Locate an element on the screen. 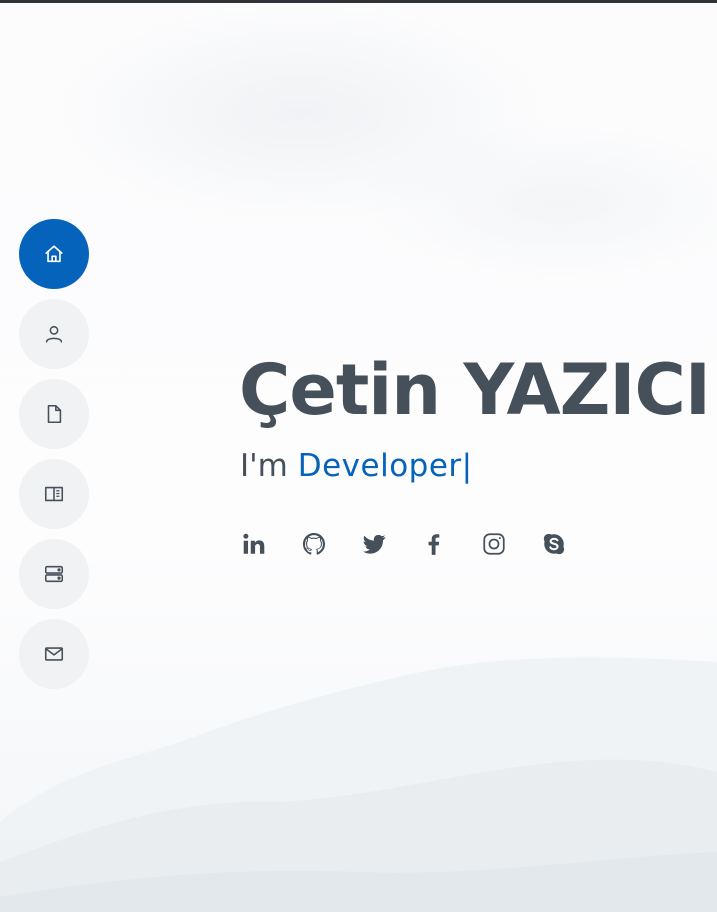  server-icon is located at coordinates (54, 574).